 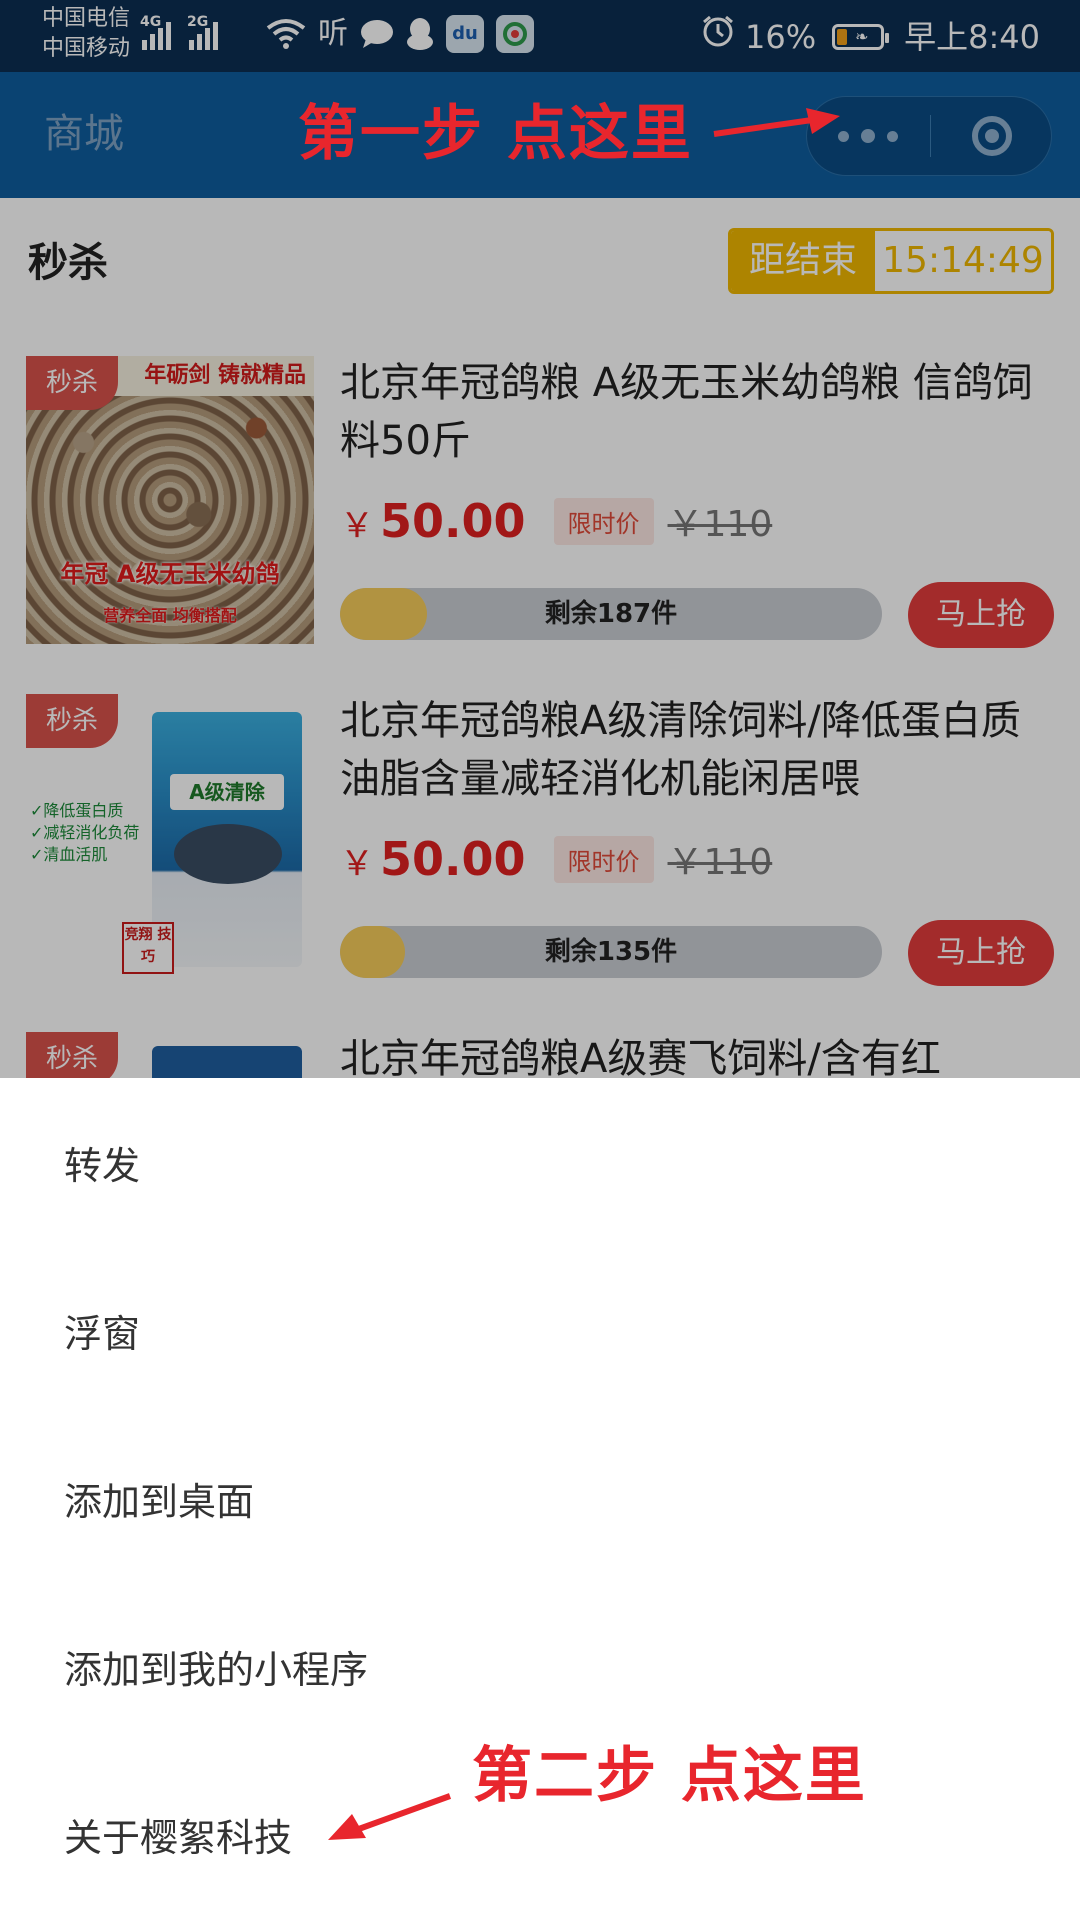 I want to click on step-2-arrow-icon, so click(x=390, y=1816).